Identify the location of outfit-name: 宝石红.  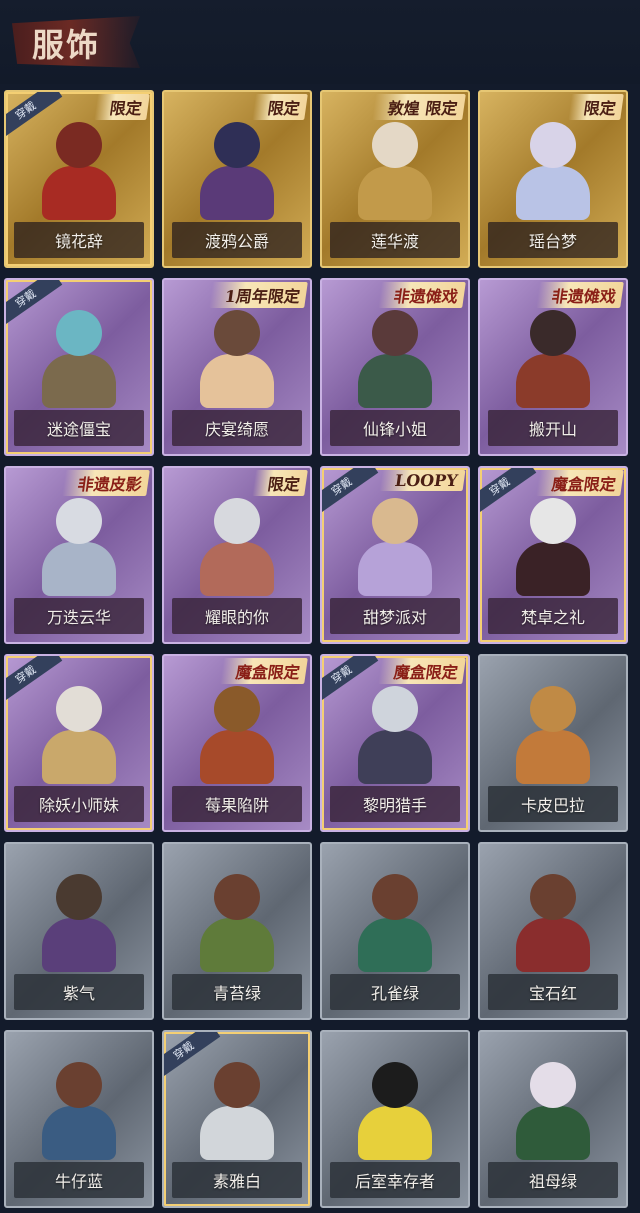
(552, 993).